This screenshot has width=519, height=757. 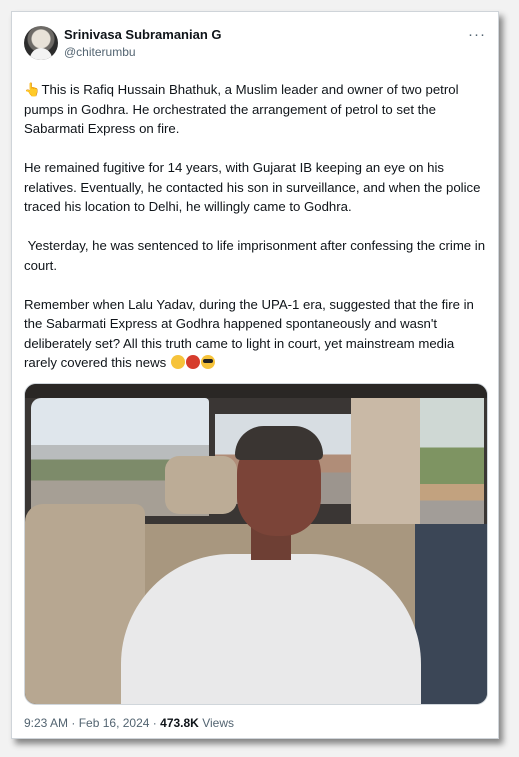 I want to click on tweet-time: 9:23 AM, so click(x=46, y=723).